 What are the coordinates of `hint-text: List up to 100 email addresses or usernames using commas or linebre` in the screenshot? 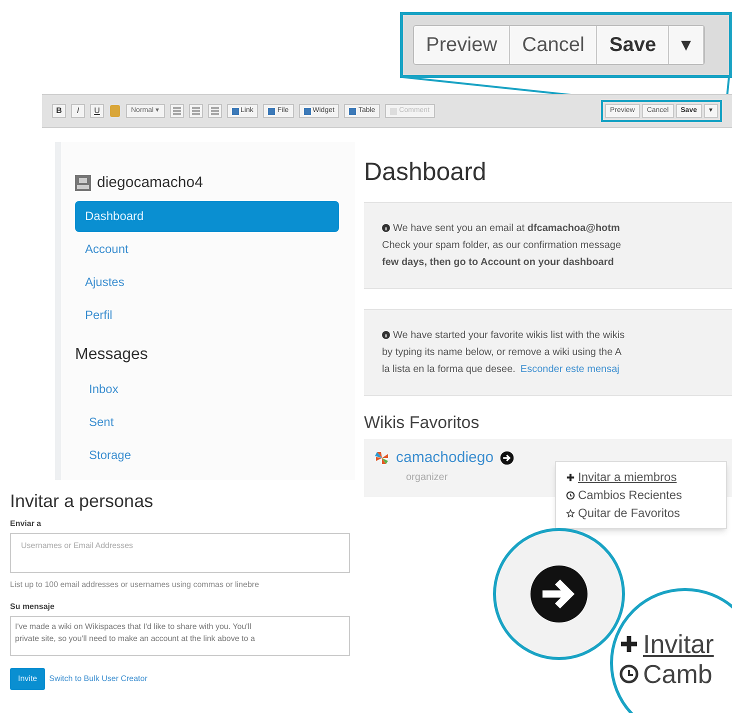 It's located at (135, 585).